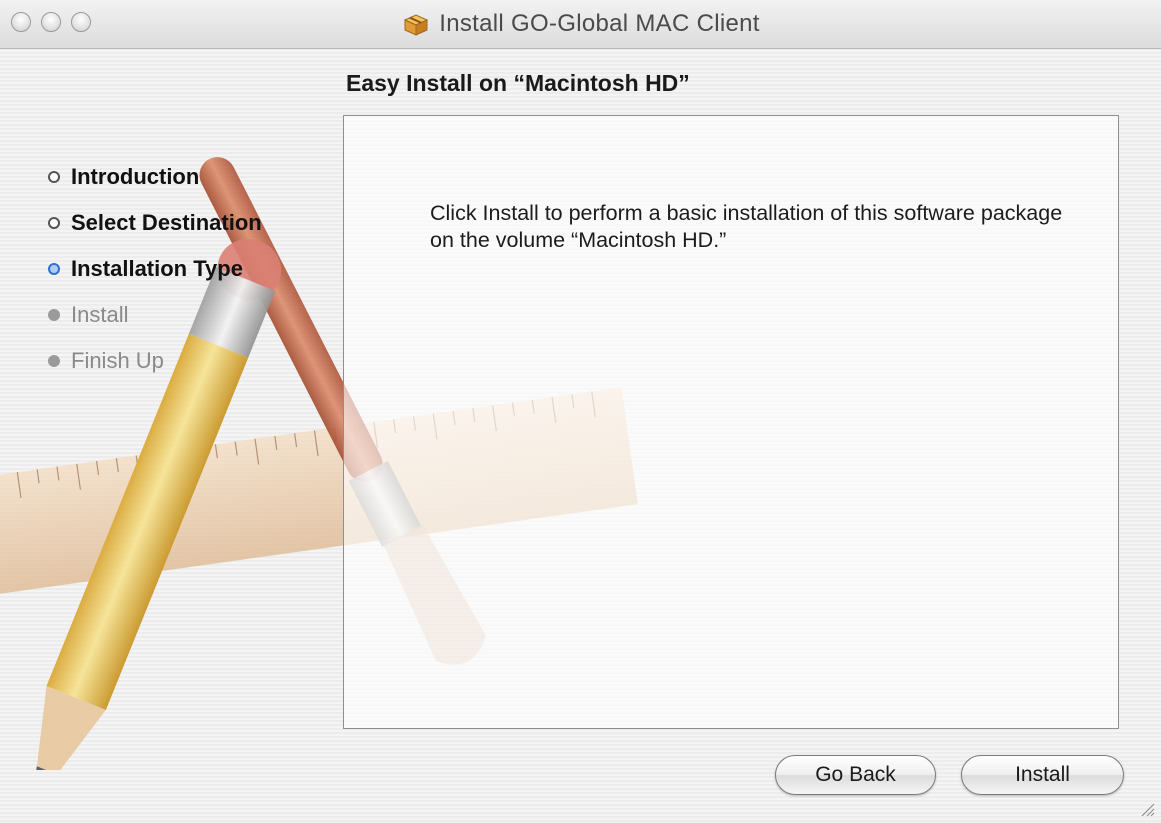 Image resolution: width=1161 pixels, height=823 pixels. I want to click on step-label: Installation Type, so click(157, 268).